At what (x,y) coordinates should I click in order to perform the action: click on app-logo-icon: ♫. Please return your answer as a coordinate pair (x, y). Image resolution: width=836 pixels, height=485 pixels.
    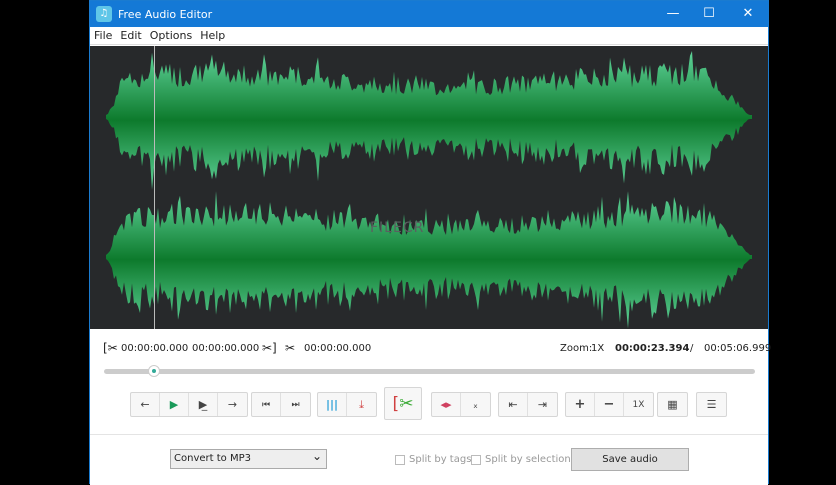
    Looking at the image, I should click on (104, 14).